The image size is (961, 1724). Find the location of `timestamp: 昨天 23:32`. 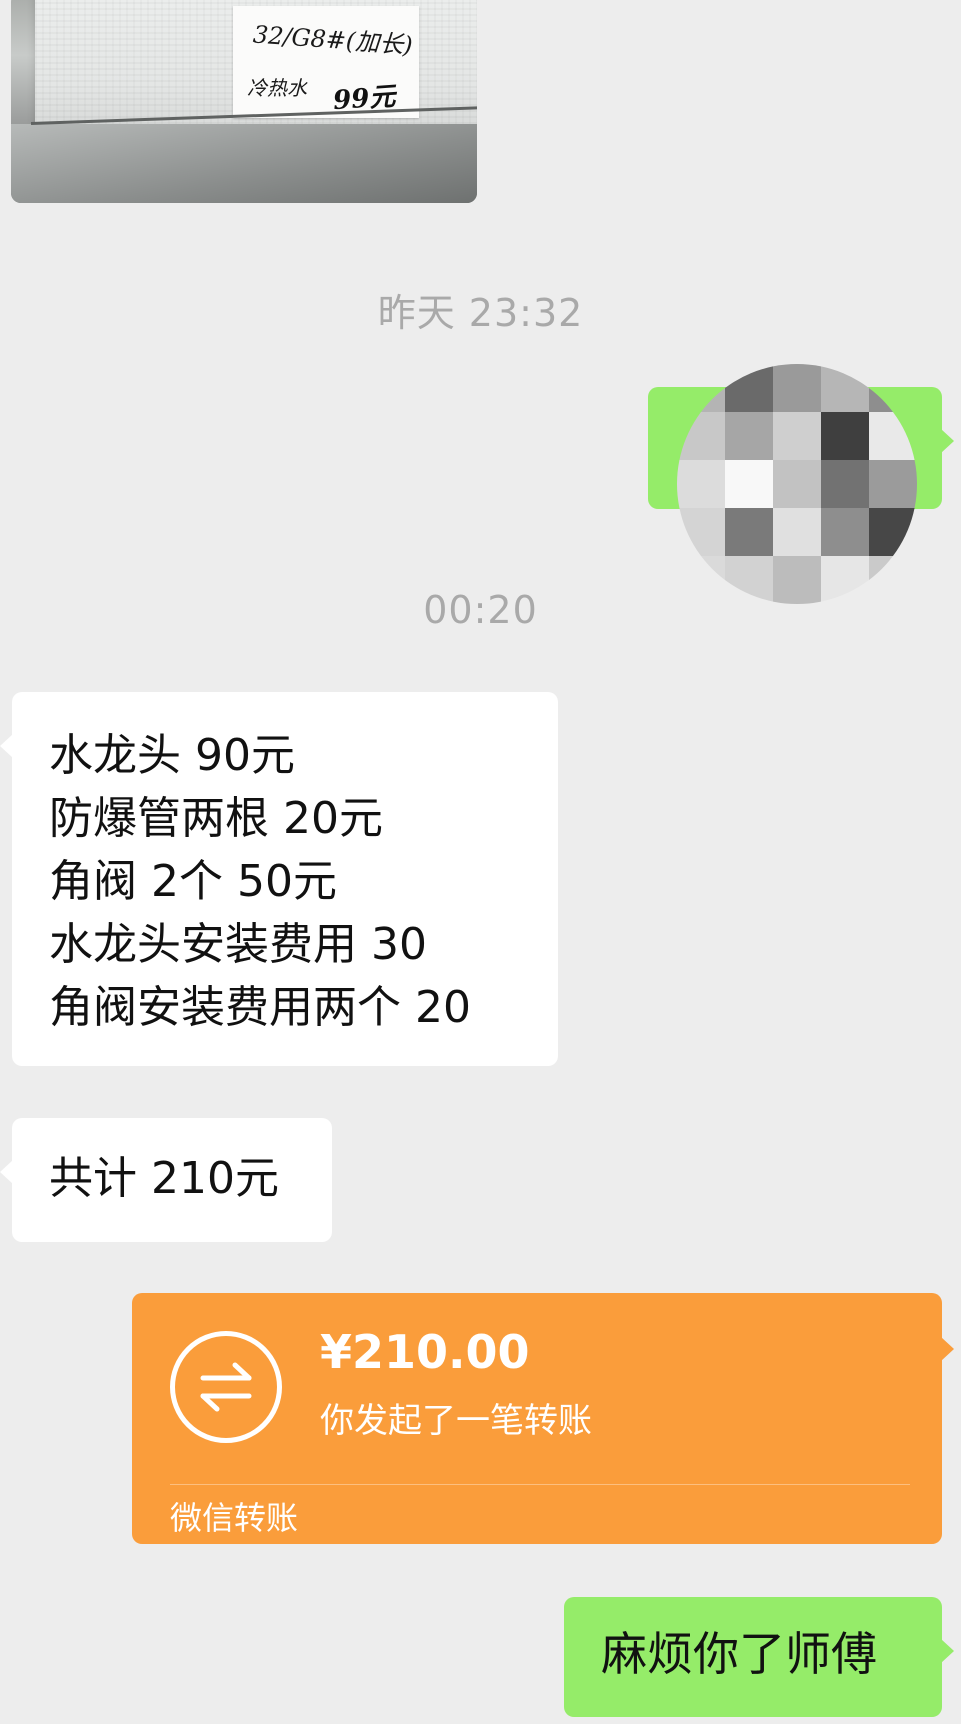

timestamp: 昨天 23:32 is located at coordinates (480, 313).